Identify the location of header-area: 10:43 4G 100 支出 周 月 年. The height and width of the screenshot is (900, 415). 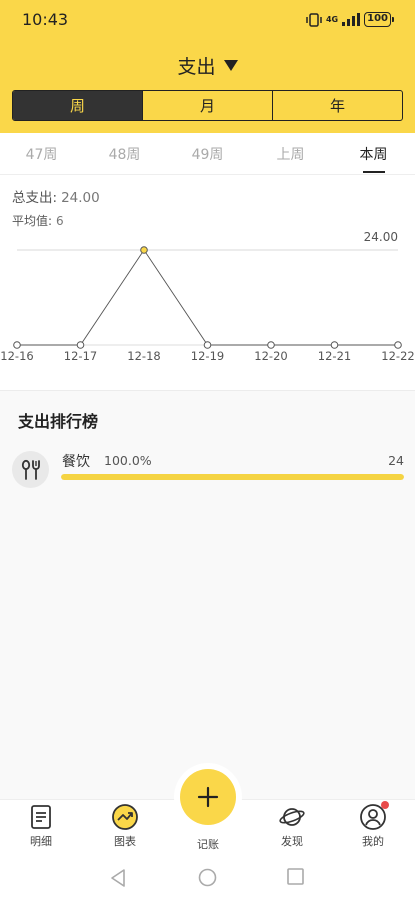
(207, 66).